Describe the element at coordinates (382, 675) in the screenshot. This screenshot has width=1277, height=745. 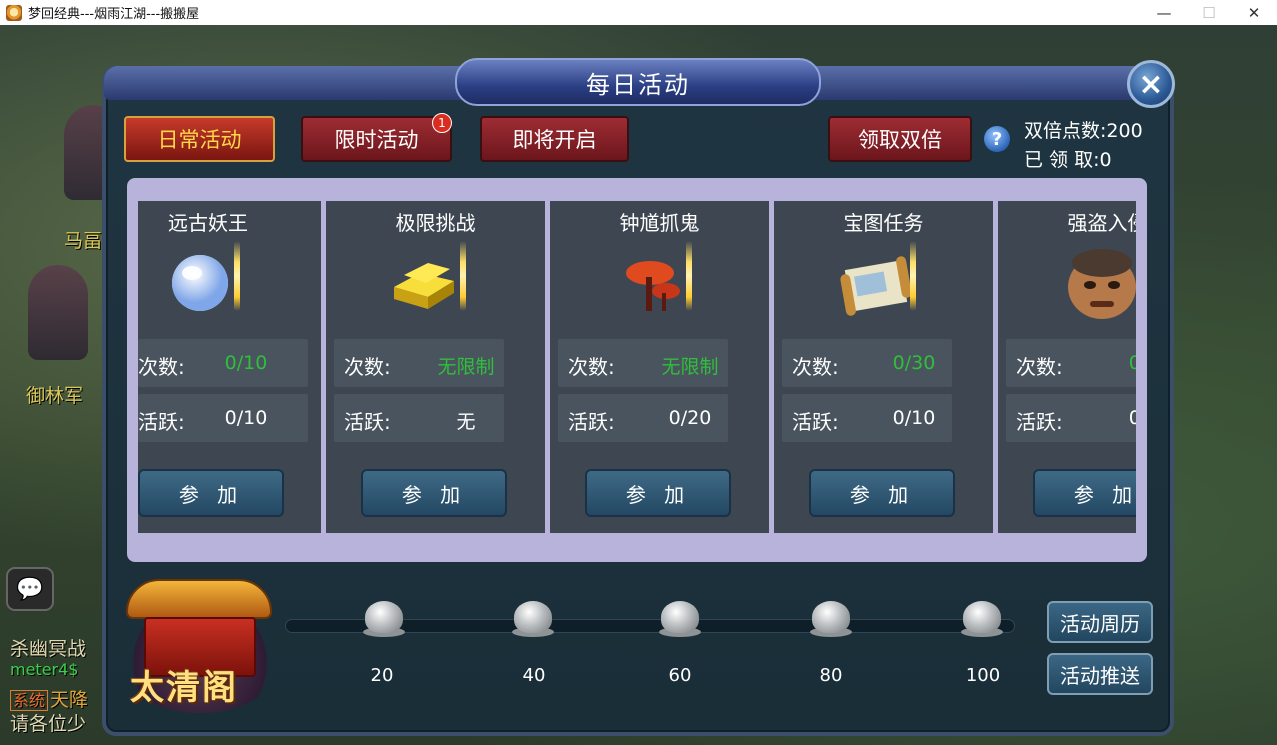
I see `milestone-label: 20` at that location.